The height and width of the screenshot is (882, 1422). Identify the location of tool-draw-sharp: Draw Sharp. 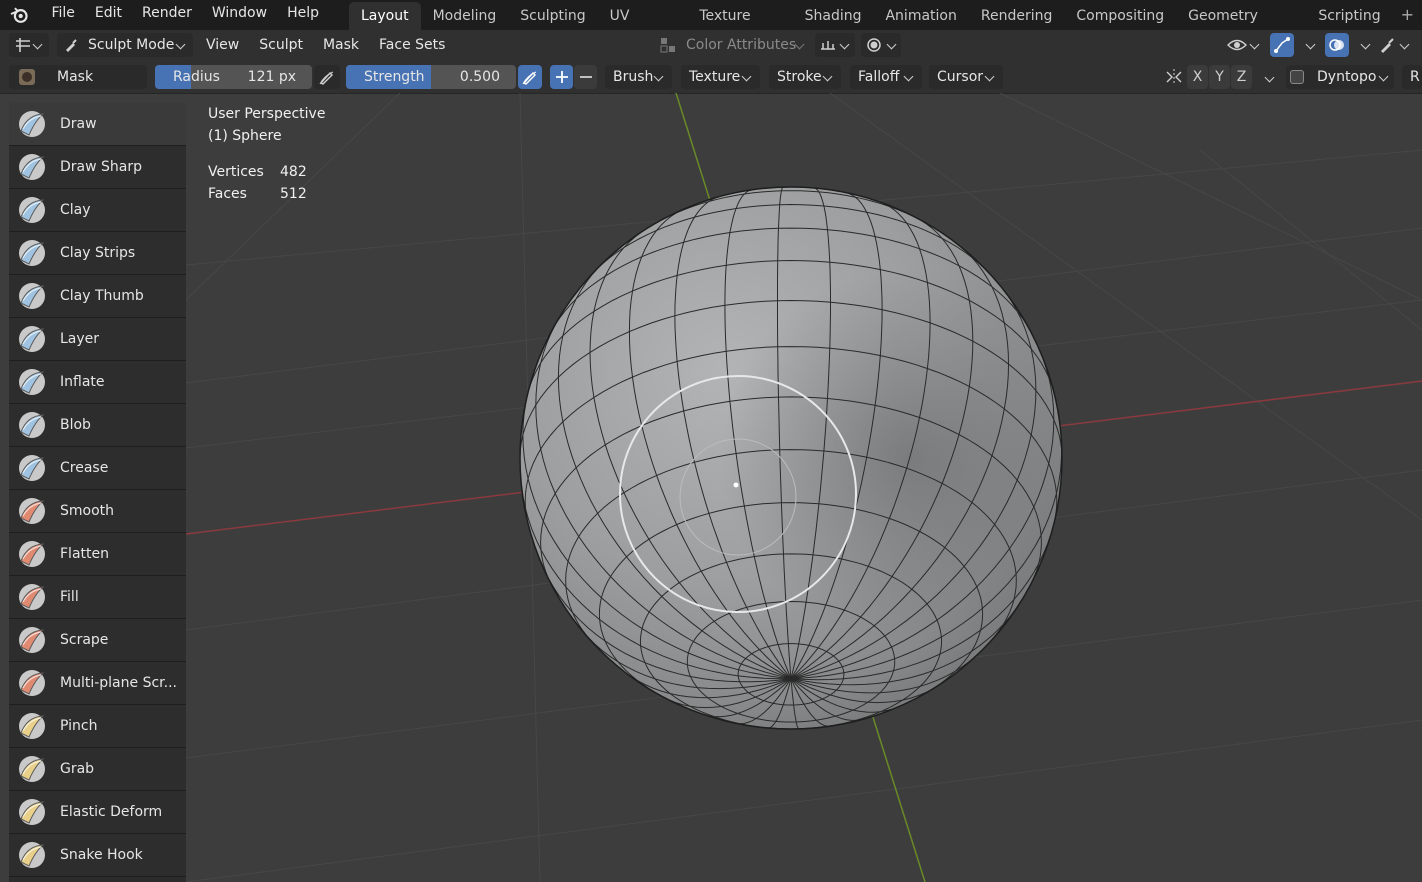
(97, 167).